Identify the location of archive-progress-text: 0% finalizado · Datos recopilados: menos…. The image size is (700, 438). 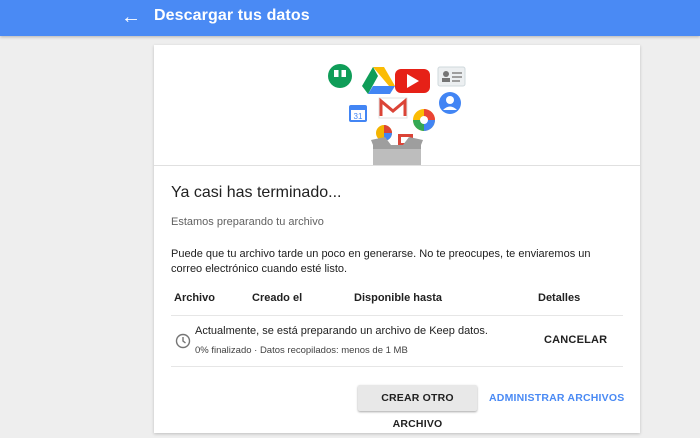
(301, 350).